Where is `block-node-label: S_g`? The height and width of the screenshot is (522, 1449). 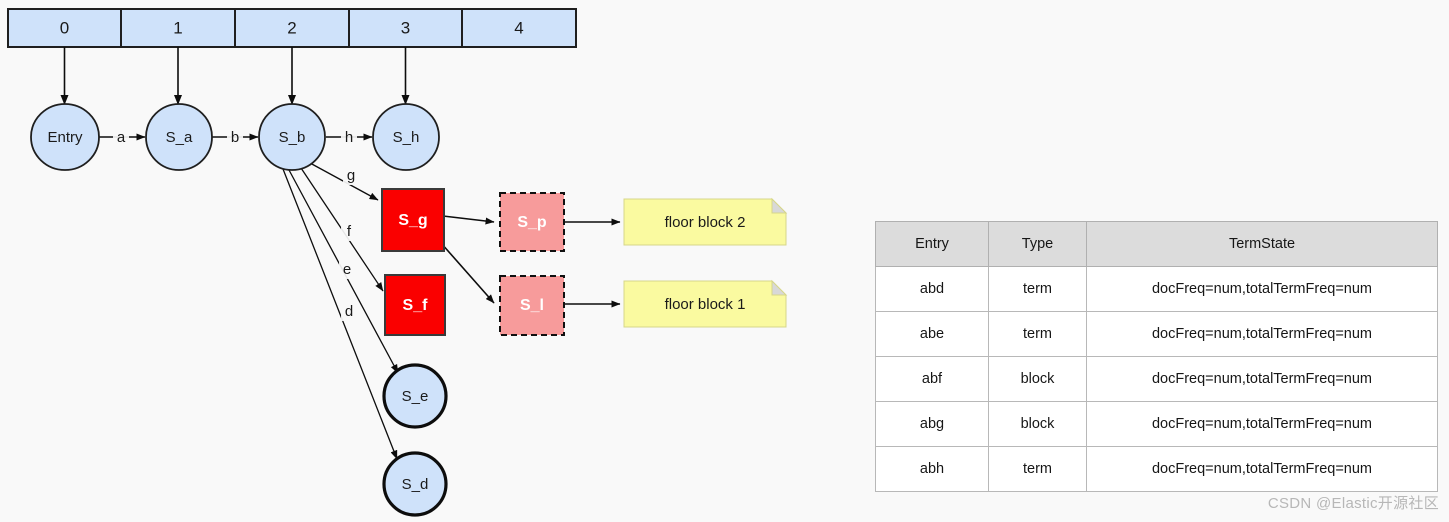 block-node-label: S_g is located at coordinates (412, 220).